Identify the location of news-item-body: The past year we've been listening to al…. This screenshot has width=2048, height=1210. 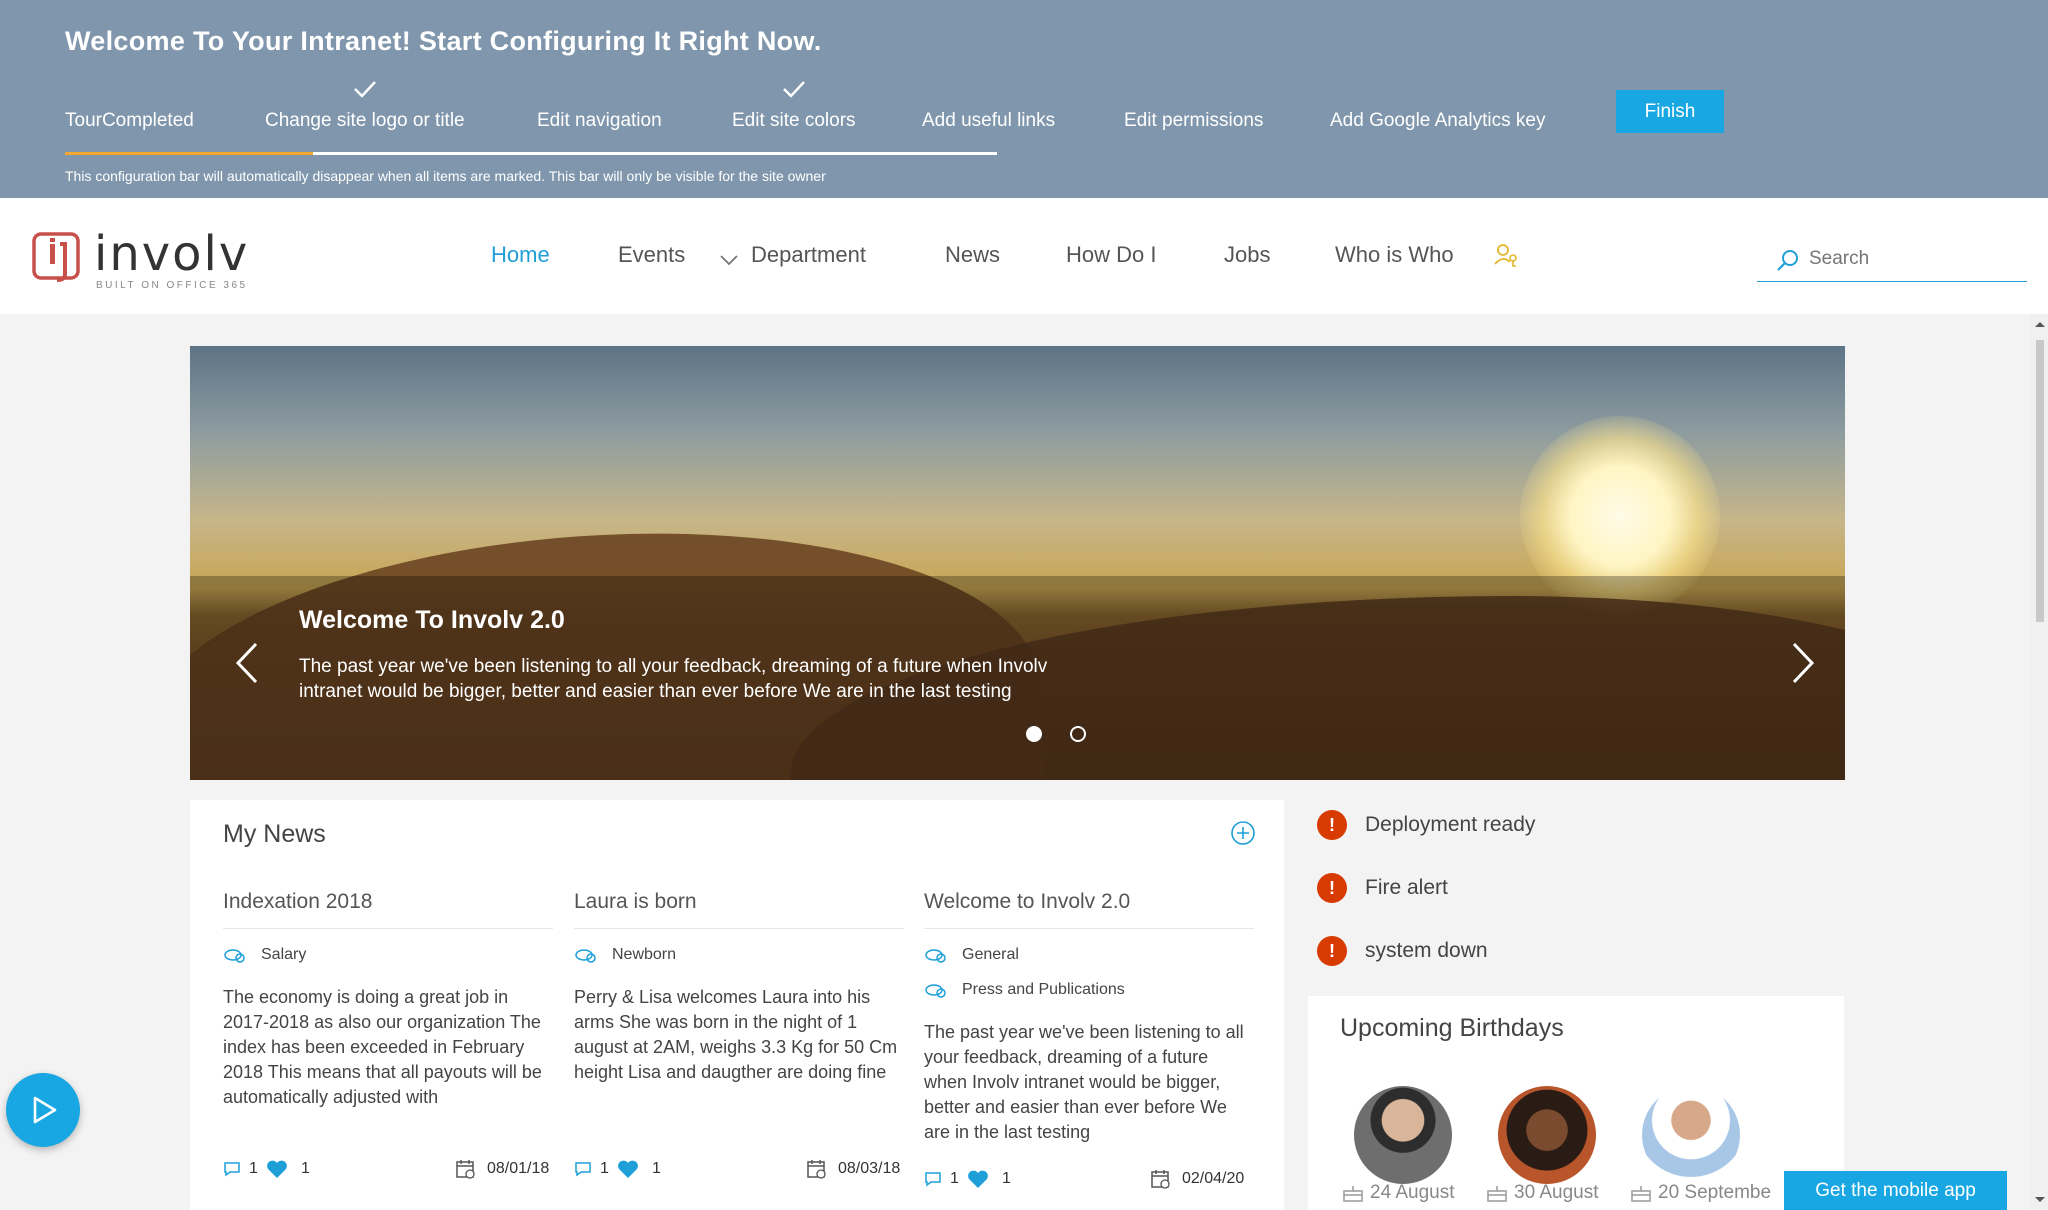
(1084, 1082).